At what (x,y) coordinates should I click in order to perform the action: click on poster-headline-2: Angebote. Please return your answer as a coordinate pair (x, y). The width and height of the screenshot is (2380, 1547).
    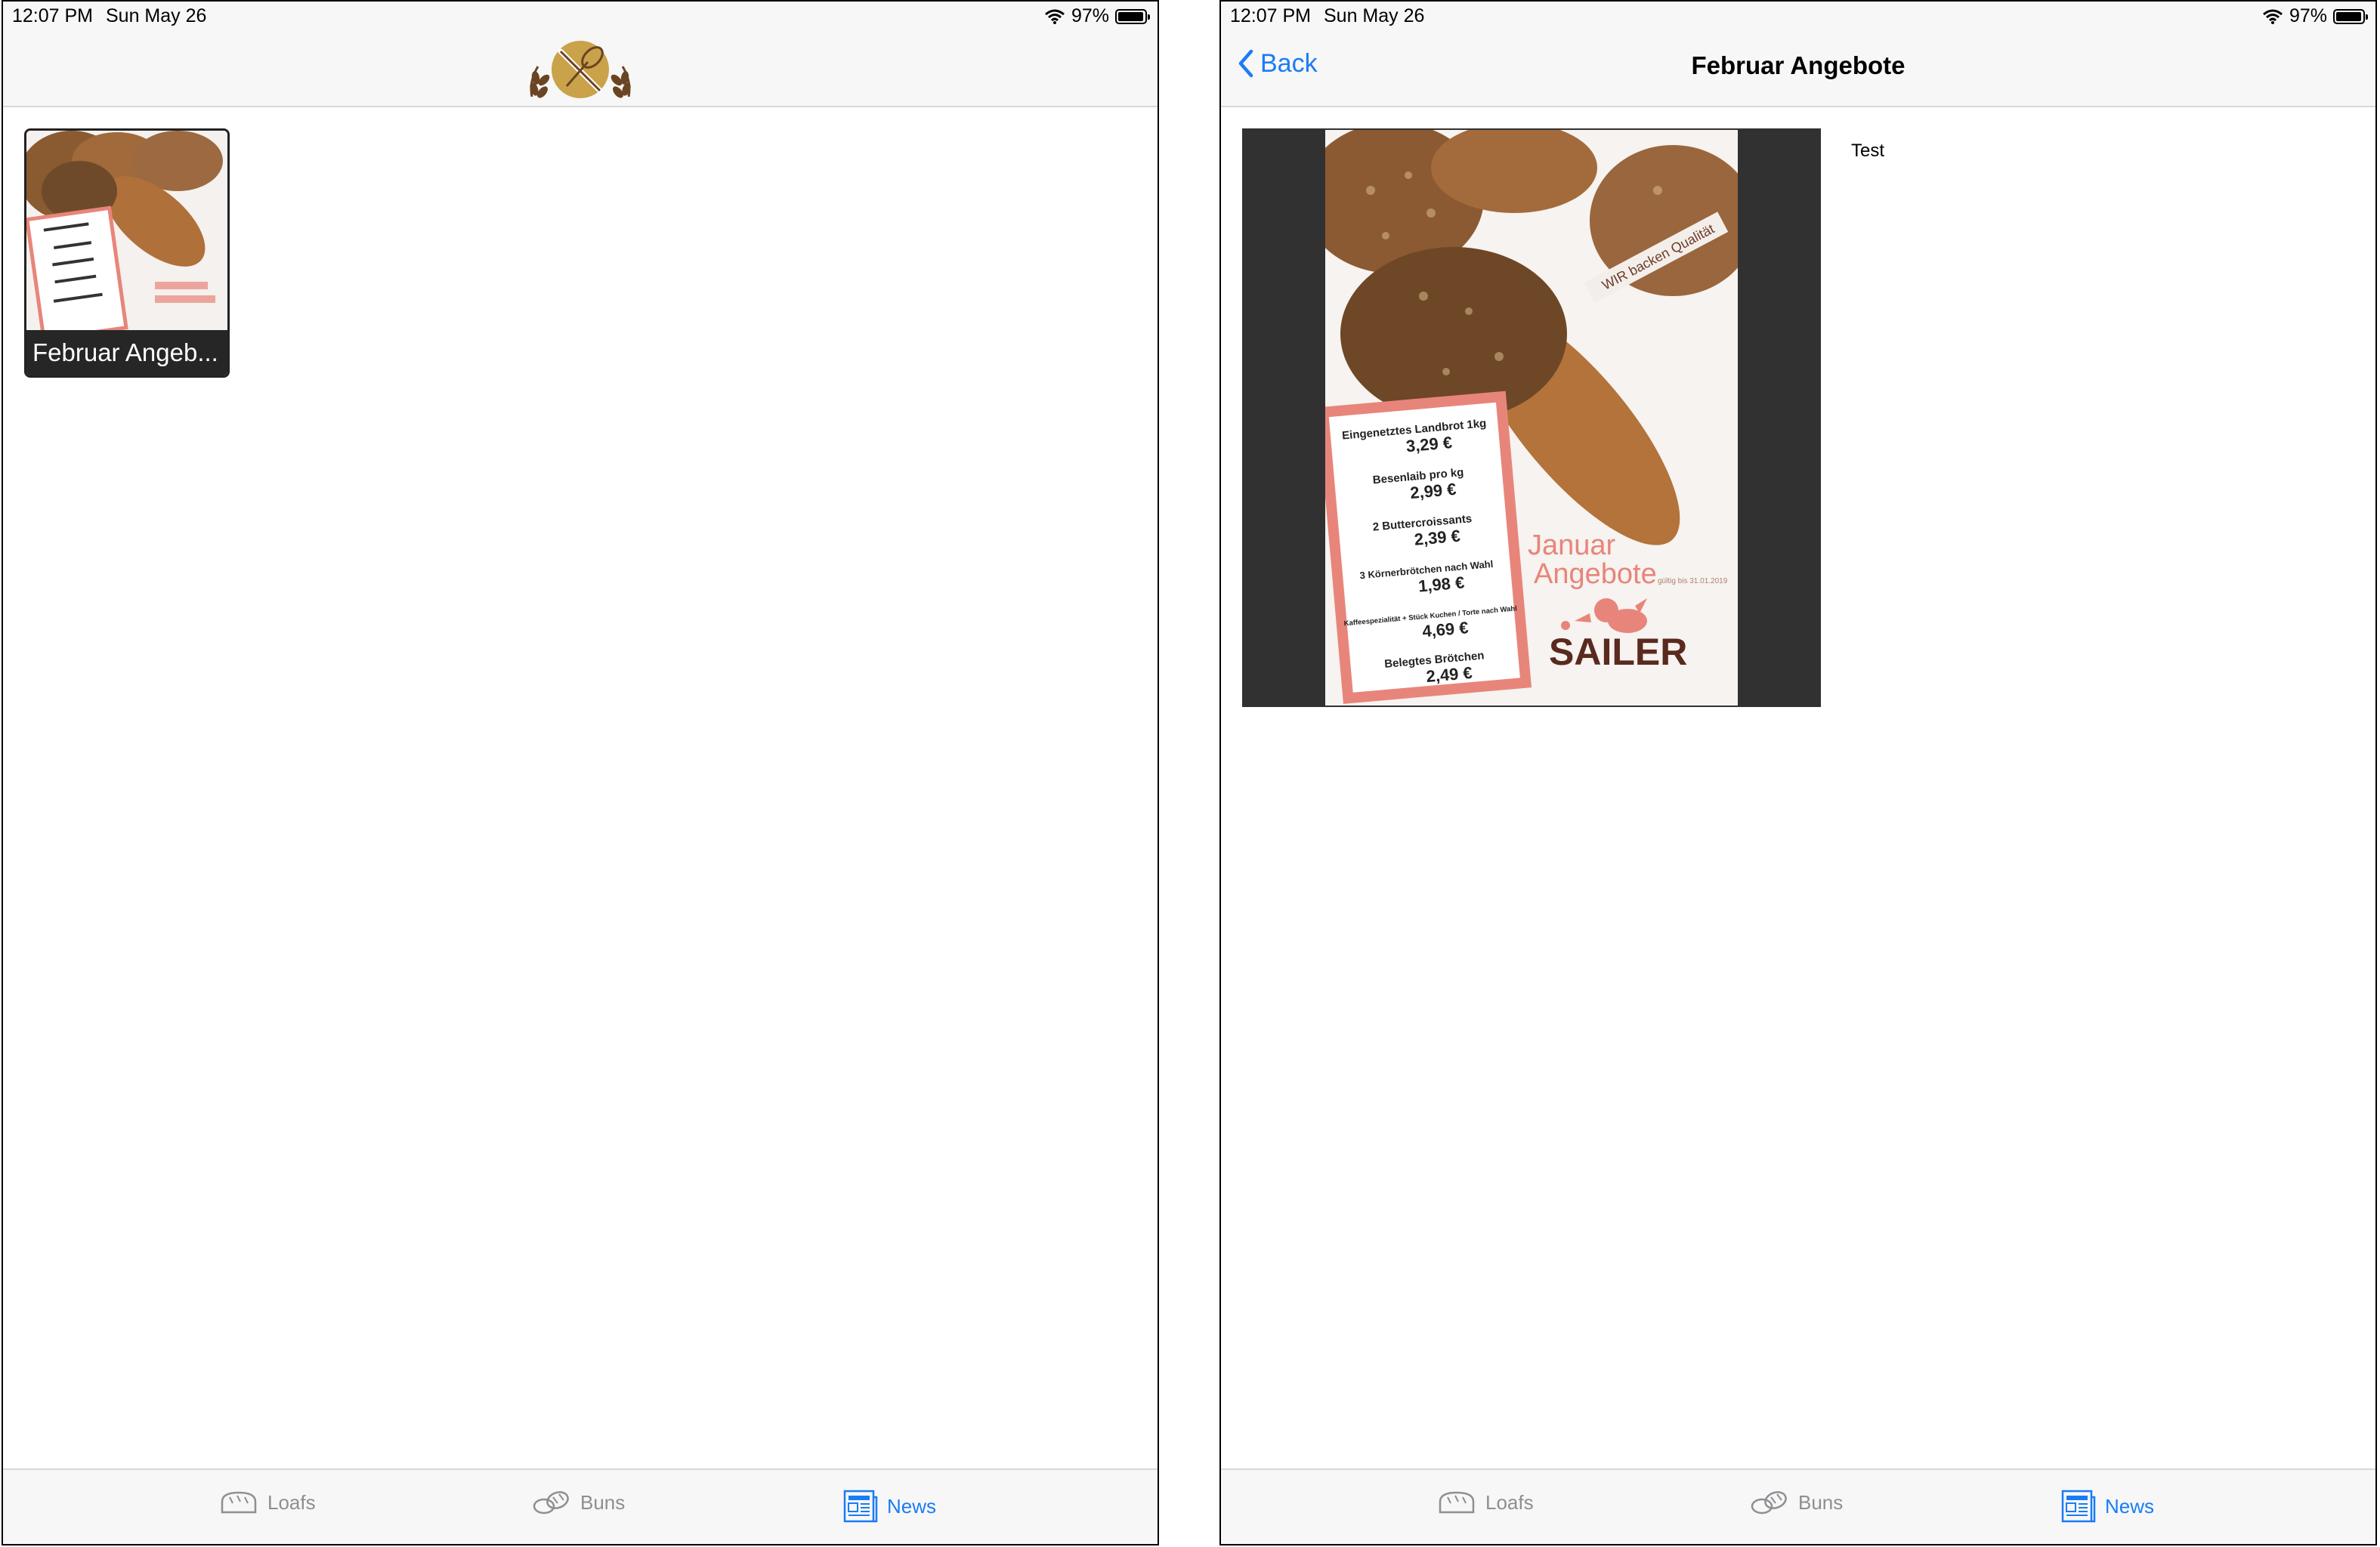
    Looking at the image, I should click on (1595, 574).